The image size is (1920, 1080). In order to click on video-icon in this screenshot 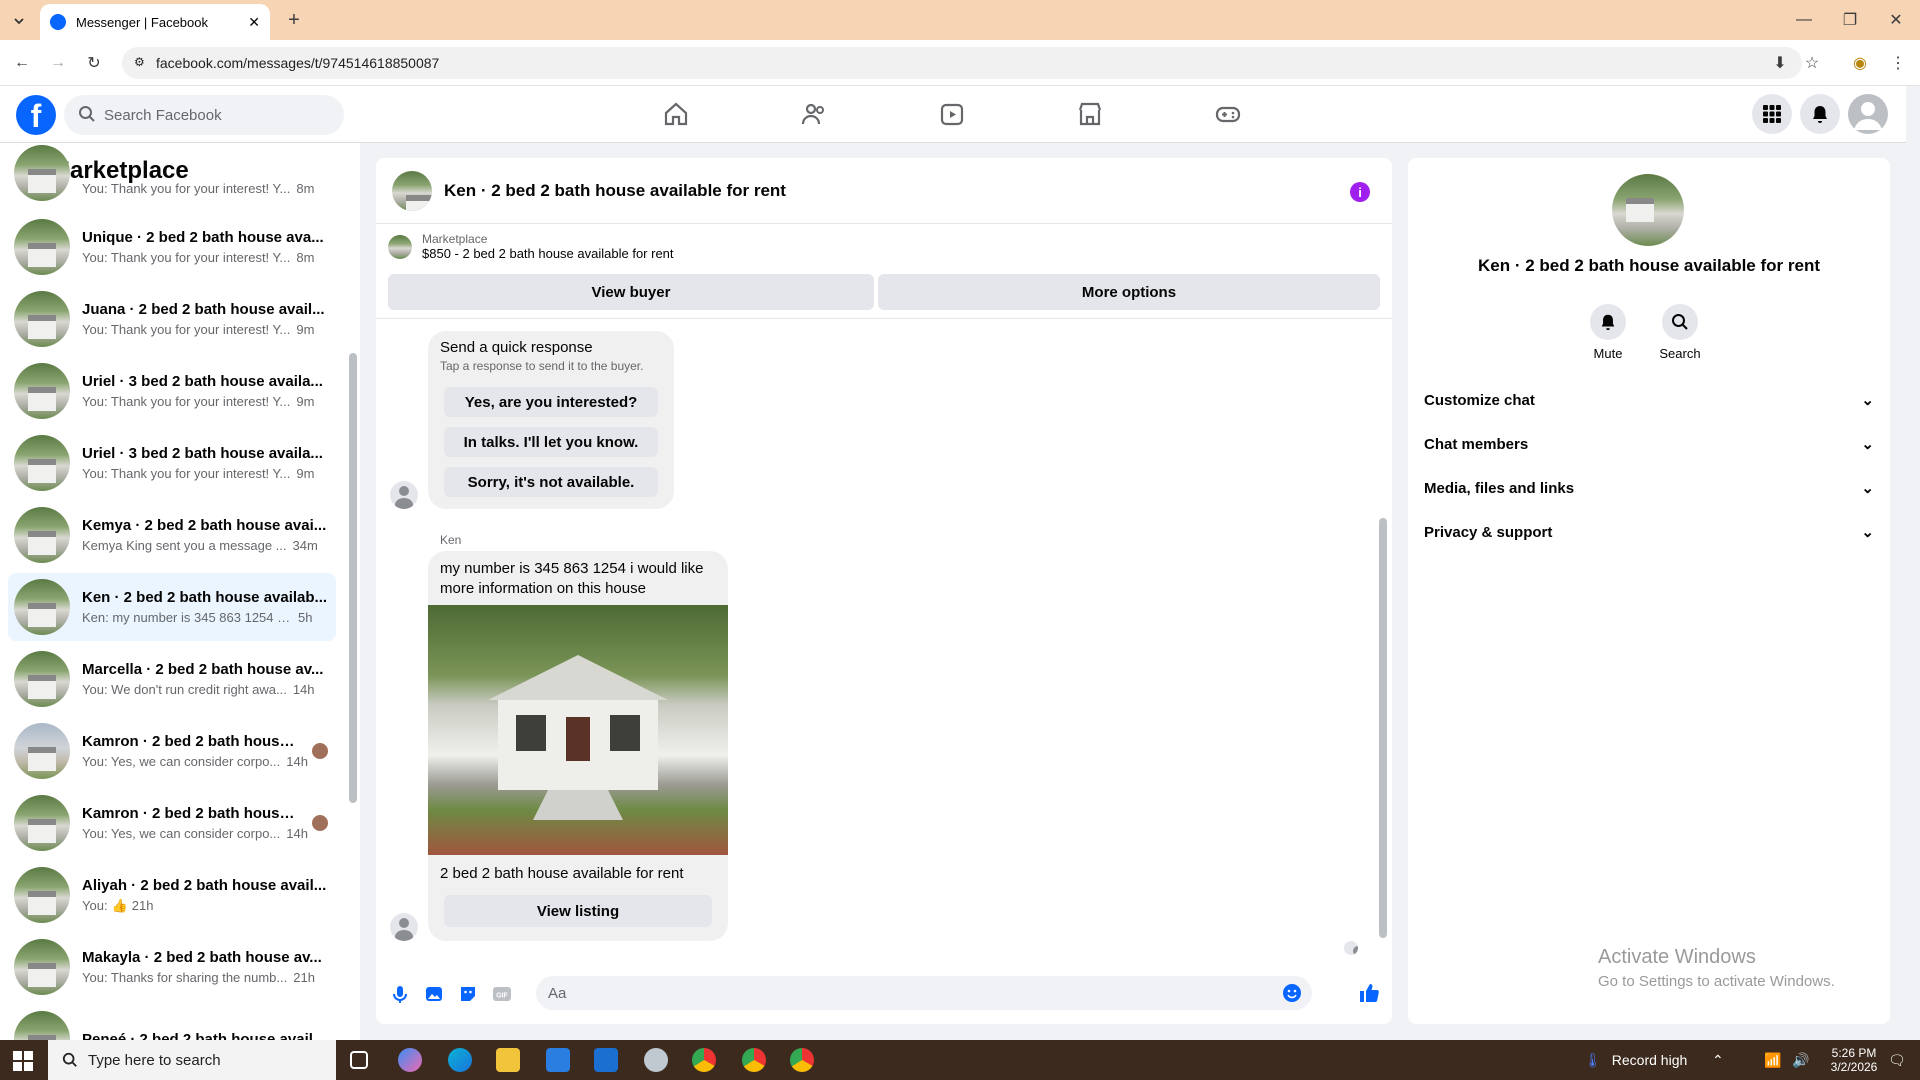, I will do `click(953, 115)`.